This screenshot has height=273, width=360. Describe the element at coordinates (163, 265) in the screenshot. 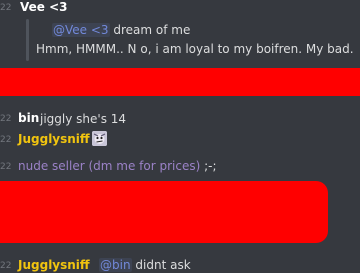

I see `reply-text: didnt ask` at that location.